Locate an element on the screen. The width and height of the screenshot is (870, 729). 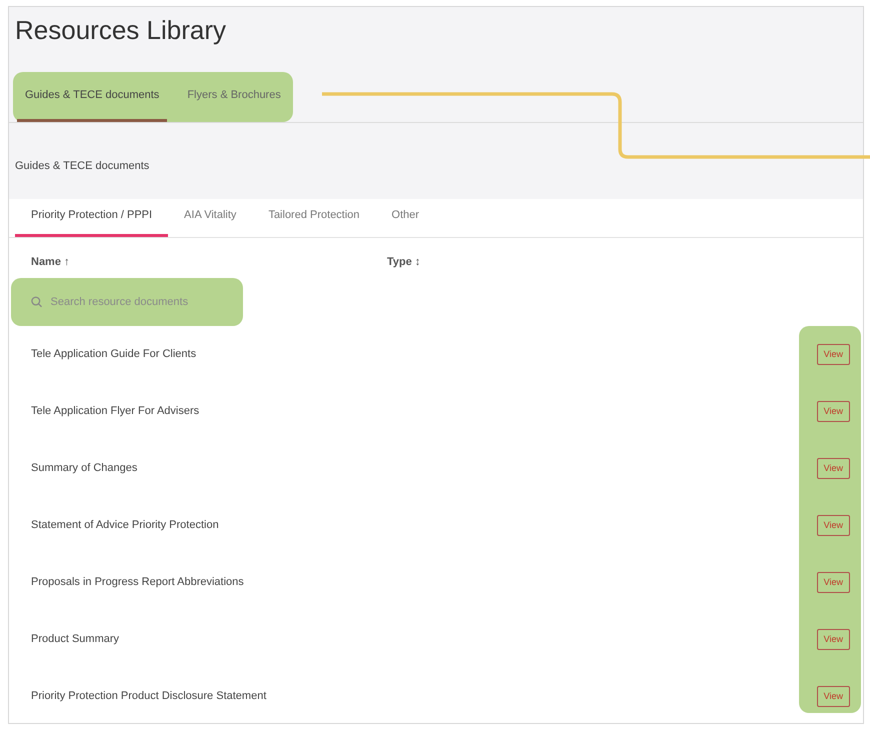
section-title: Guides & TECE documents is located at coordinates (82, 166).